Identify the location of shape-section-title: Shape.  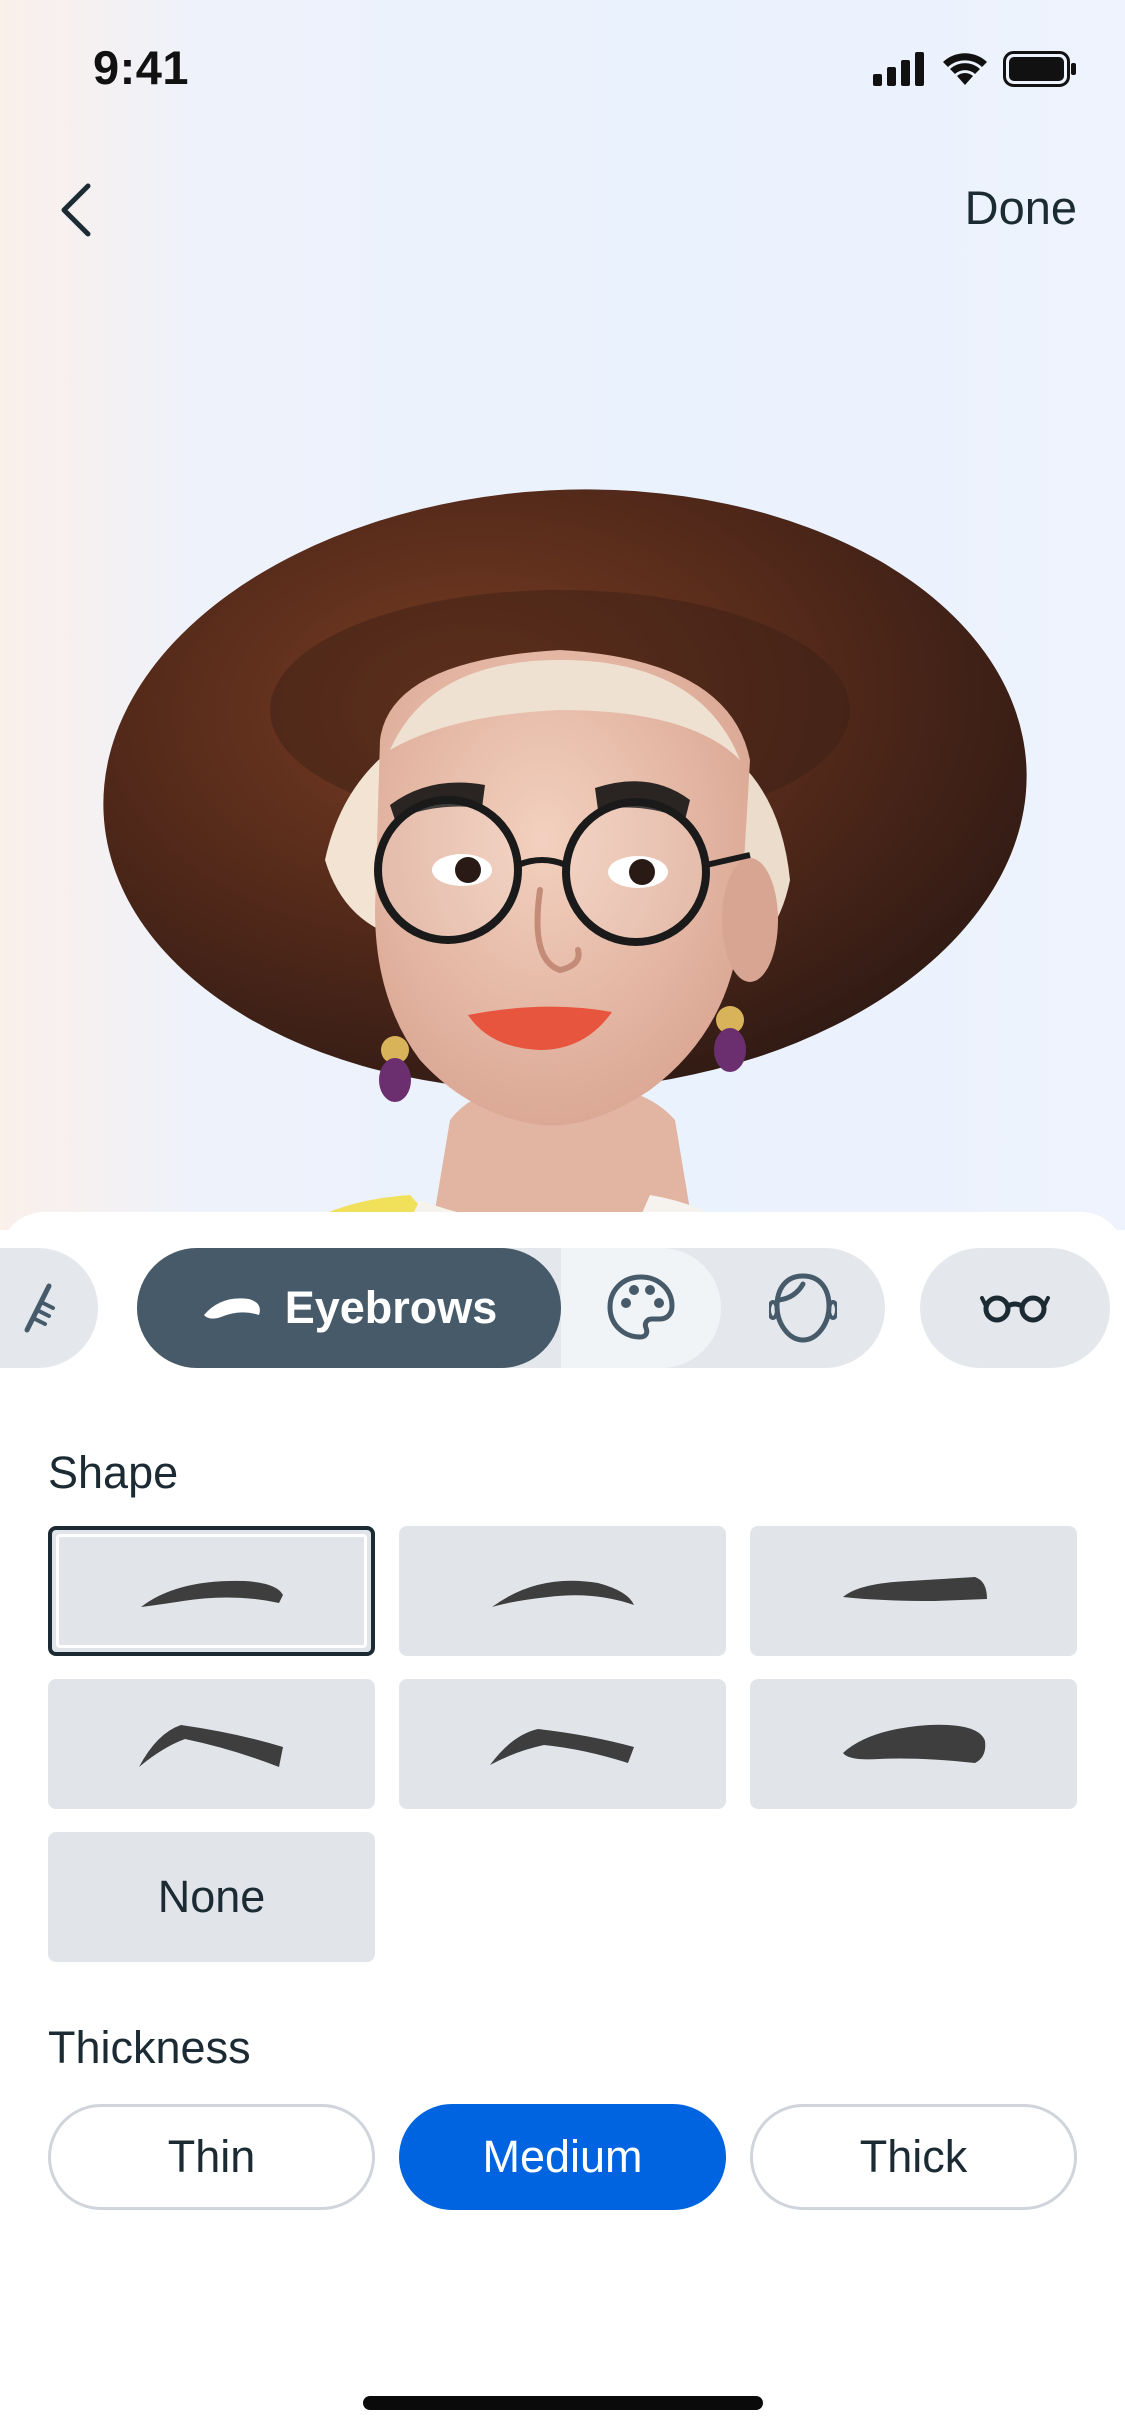
(113, 1472).